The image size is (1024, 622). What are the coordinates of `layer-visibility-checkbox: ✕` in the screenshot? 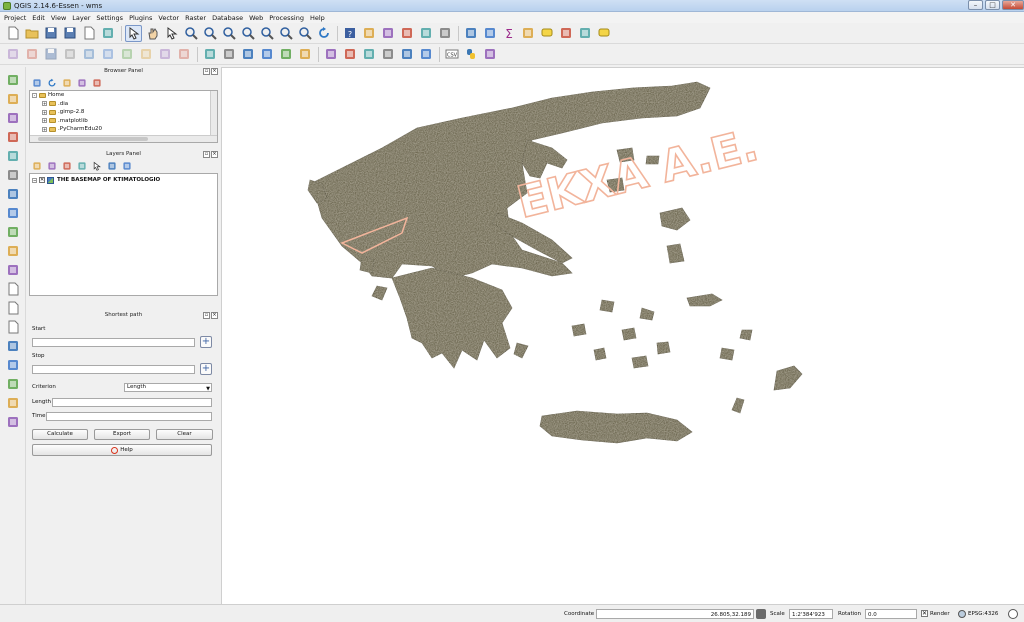 It's located at (42, 180).